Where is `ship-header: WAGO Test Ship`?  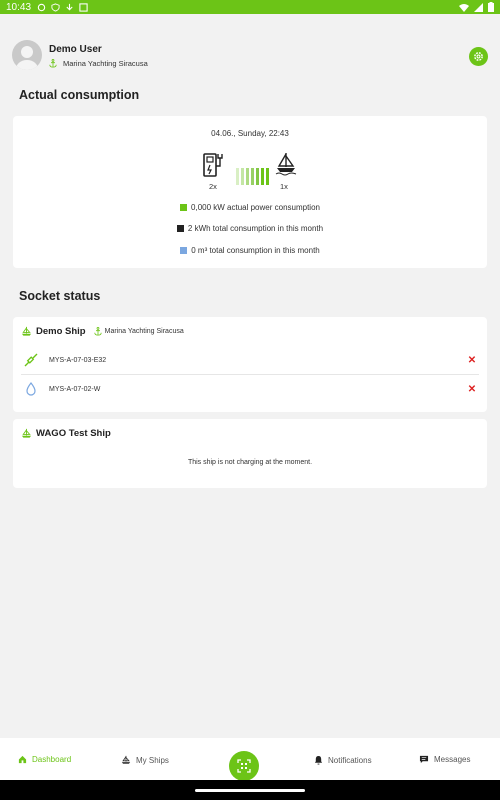 ship-header: WAGO Test Ship is located at coordinates (66, 433).